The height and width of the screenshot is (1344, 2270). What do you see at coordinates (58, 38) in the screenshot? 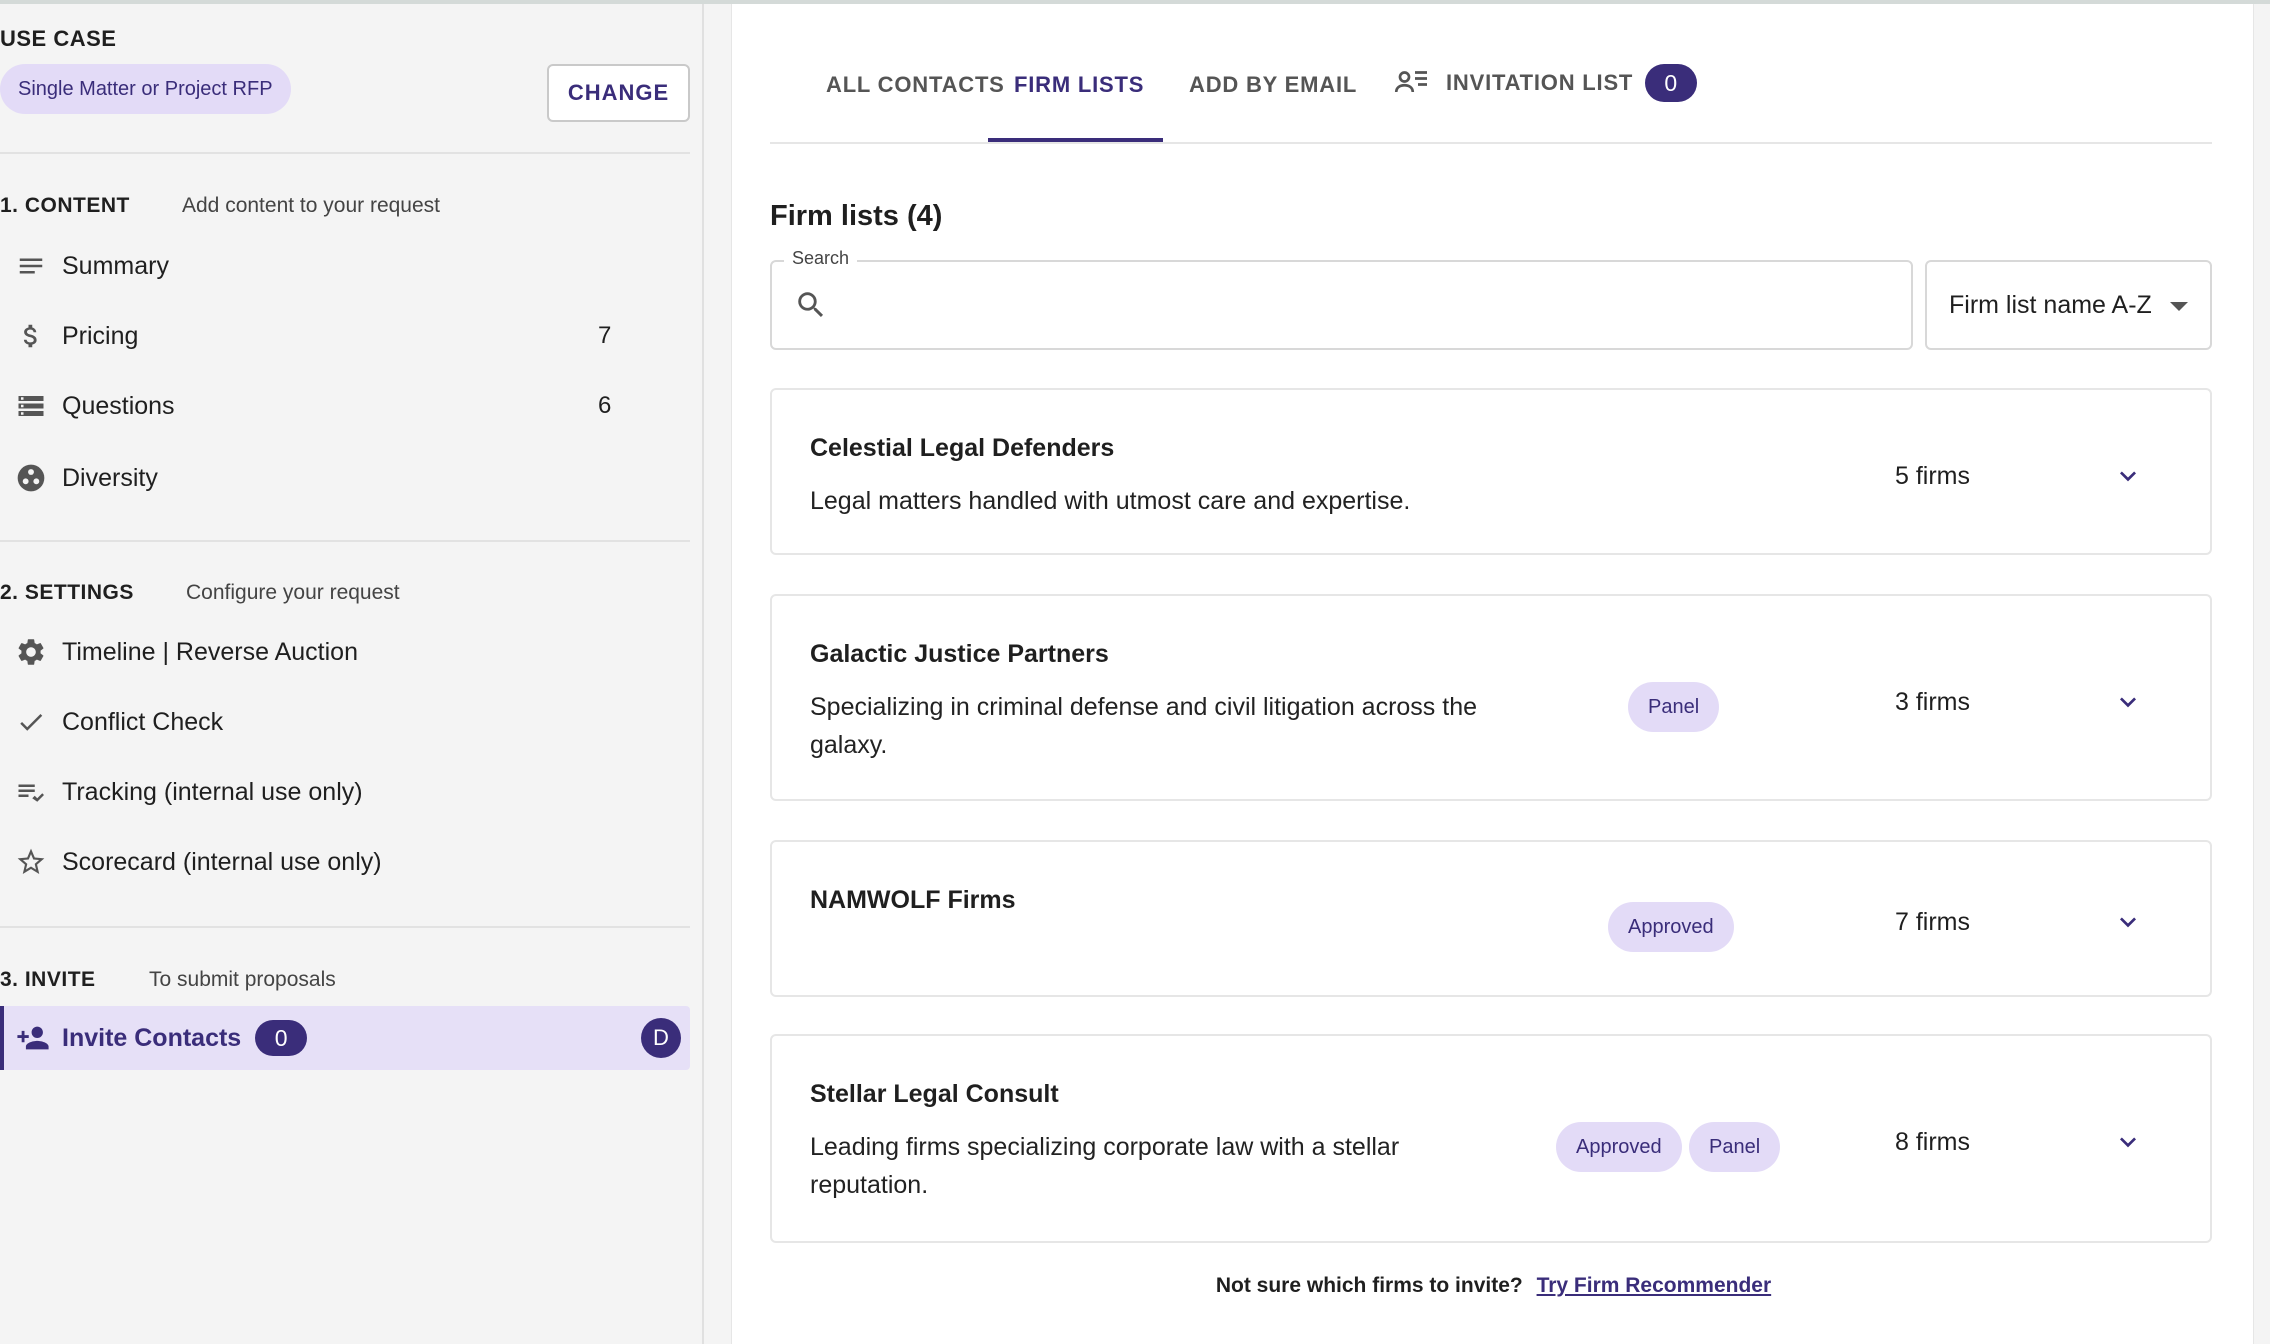
I see `use-case-title: USE CASE` at bounding box center [58, 38].